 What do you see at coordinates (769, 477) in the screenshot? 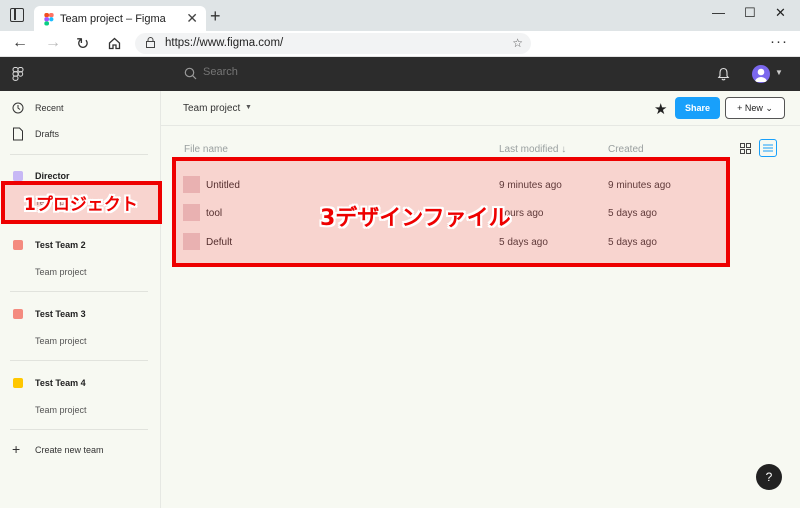
I see `help-button: ?` at bounding box center [769, 477].